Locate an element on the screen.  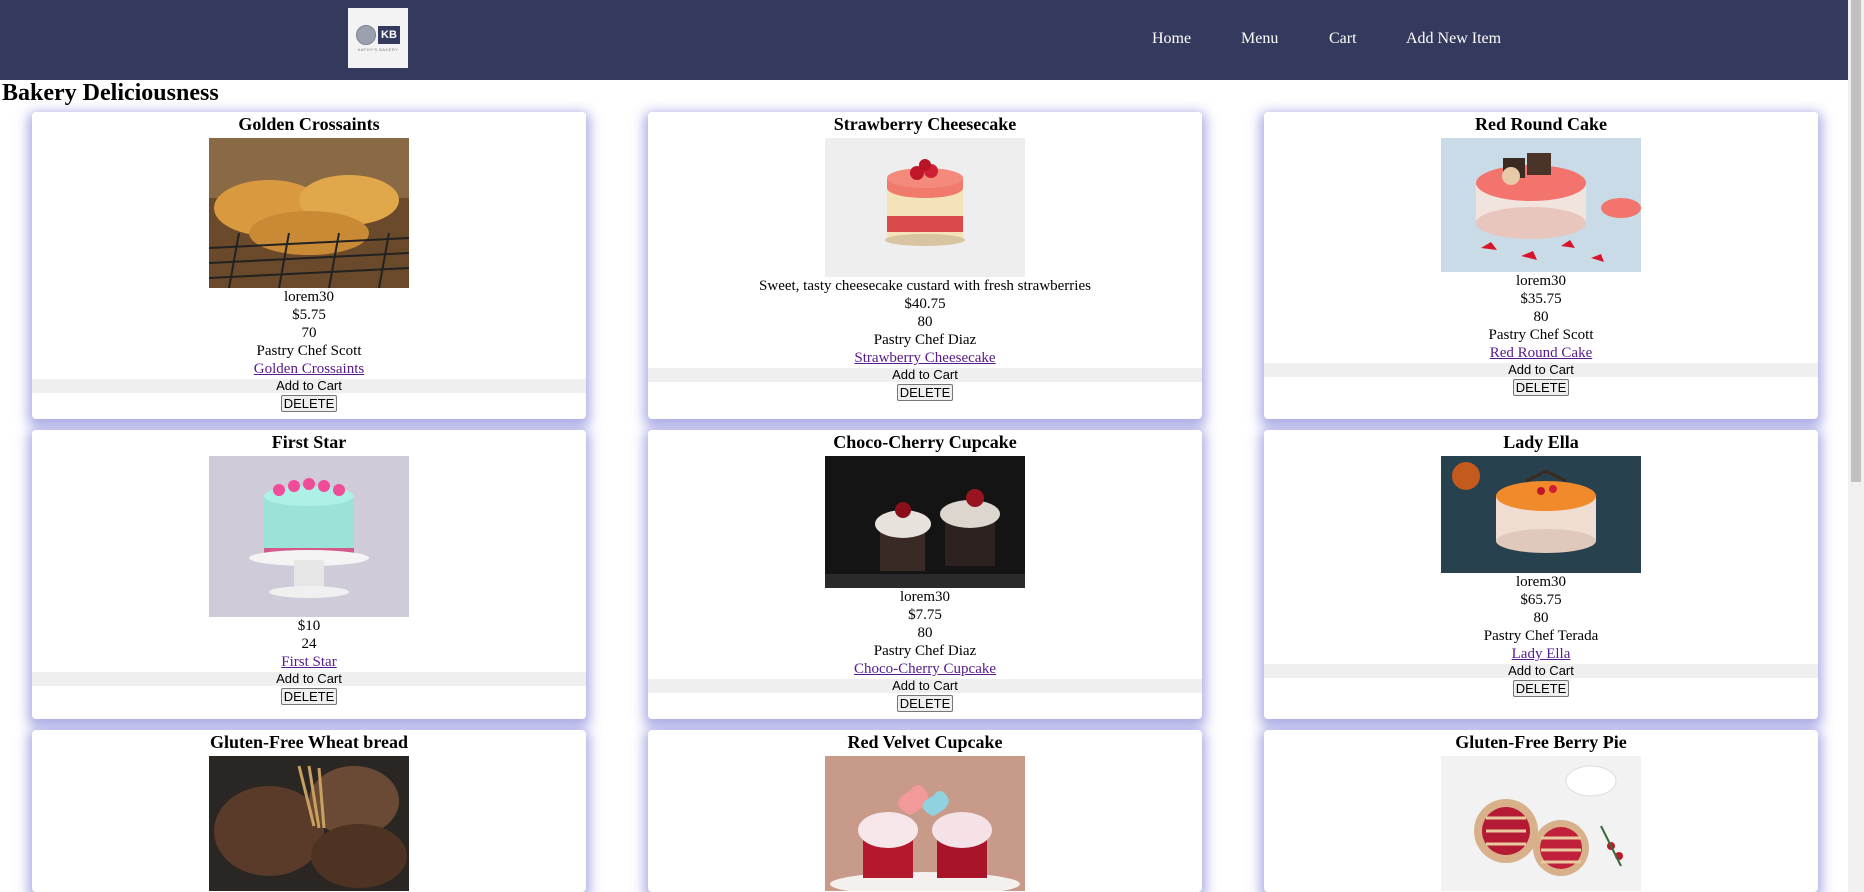
berry-pie-image is located at coordinates (1541, 823).